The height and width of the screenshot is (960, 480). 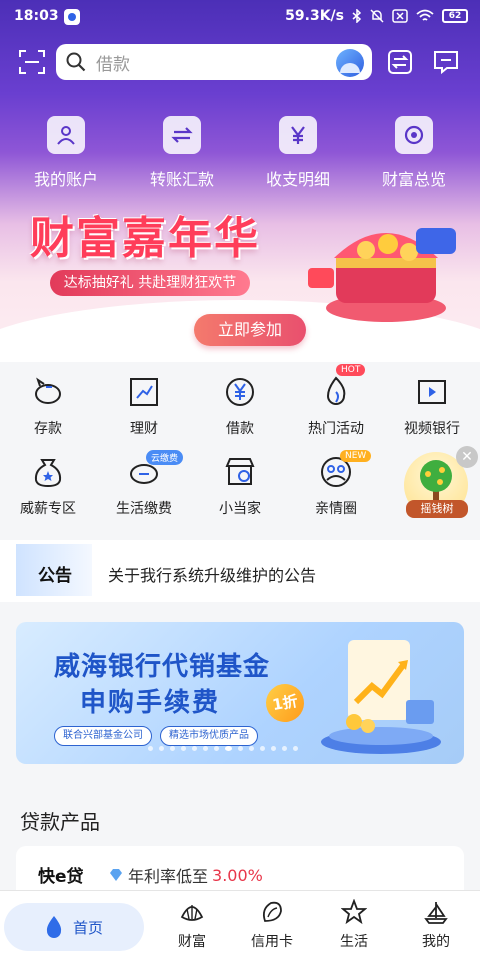 I want to click on top-bar: 借款, so click(x=240, y=62).